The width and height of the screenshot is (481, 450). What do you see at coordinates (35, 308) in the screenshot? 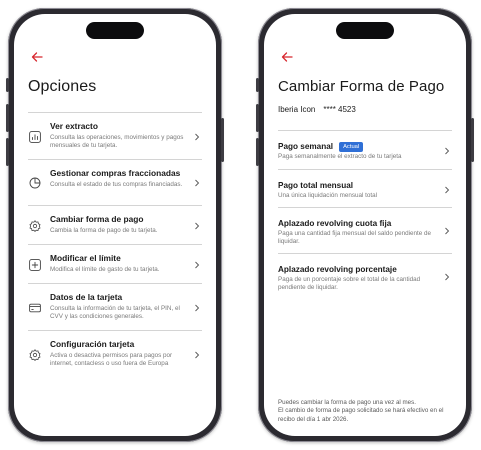
I see `credit-card-icon` at bounding box center [35, 308].